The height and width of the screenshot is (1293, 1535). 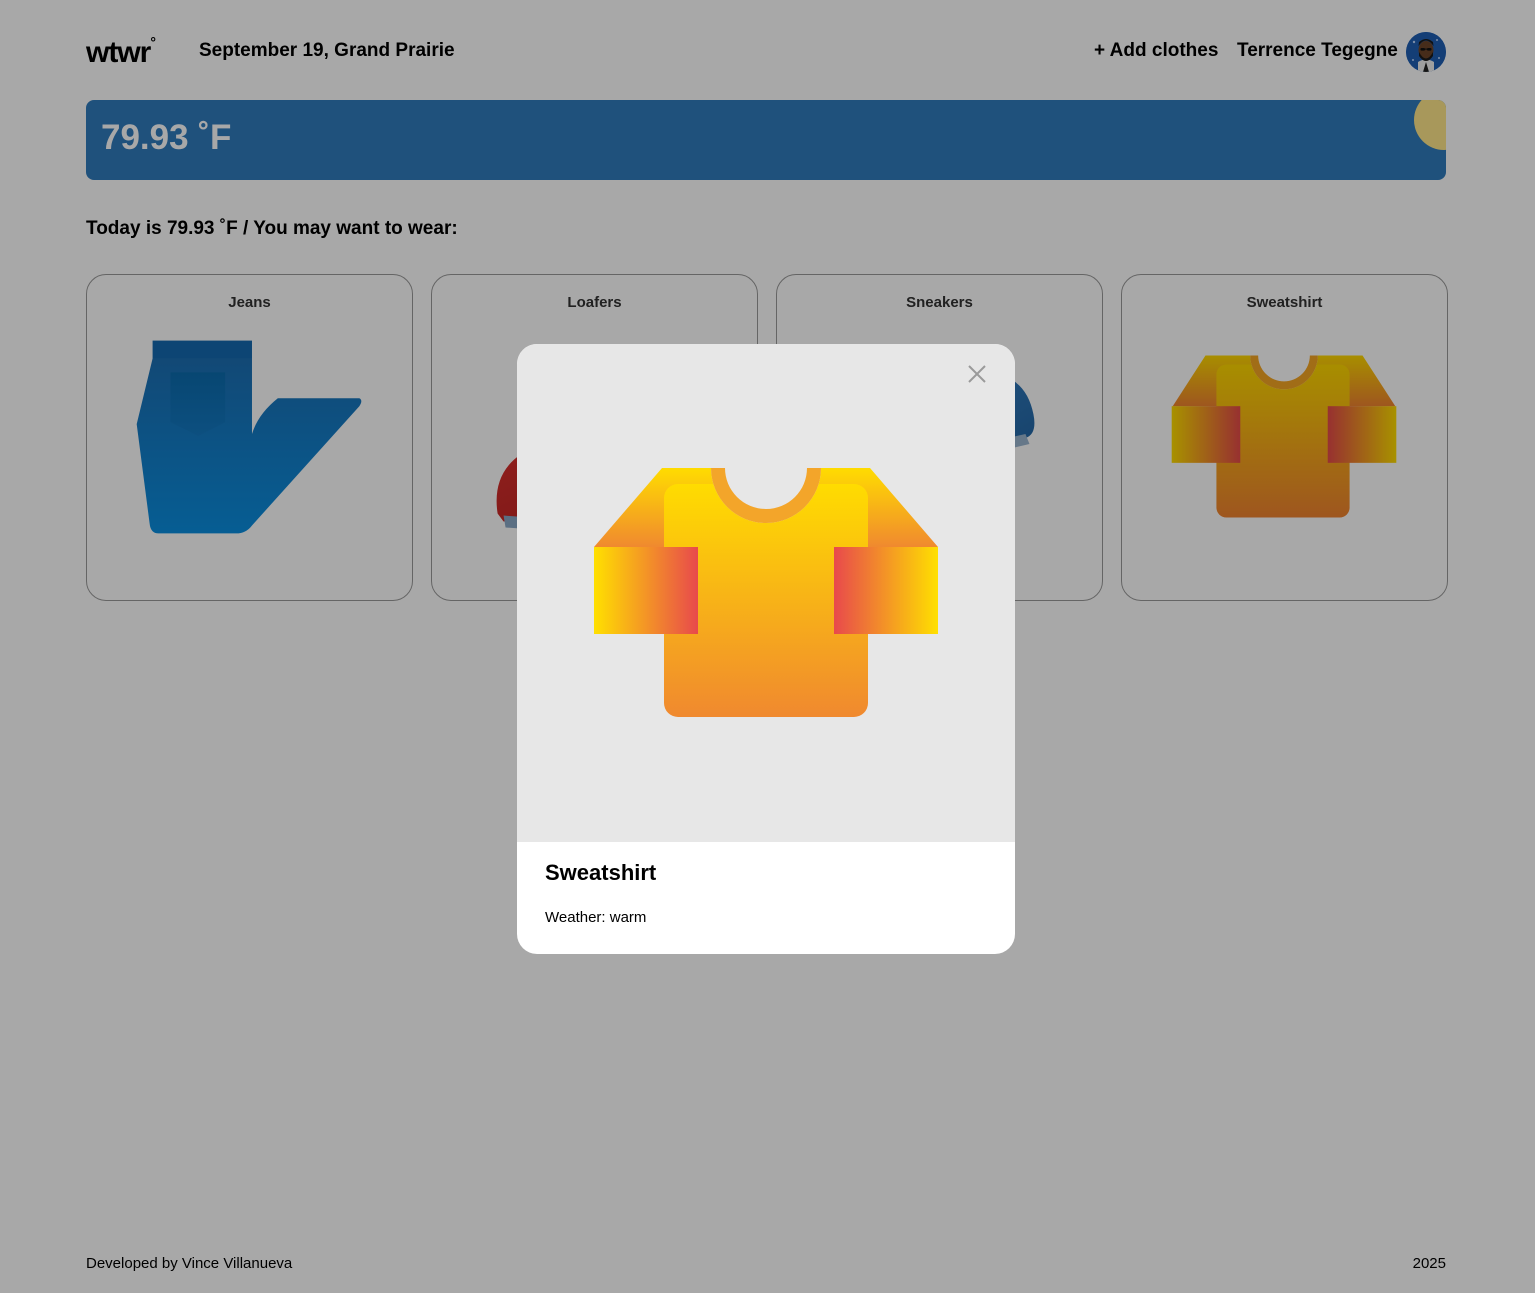 I want to click on sweatshirt-icon, so click(x=766, y=592).